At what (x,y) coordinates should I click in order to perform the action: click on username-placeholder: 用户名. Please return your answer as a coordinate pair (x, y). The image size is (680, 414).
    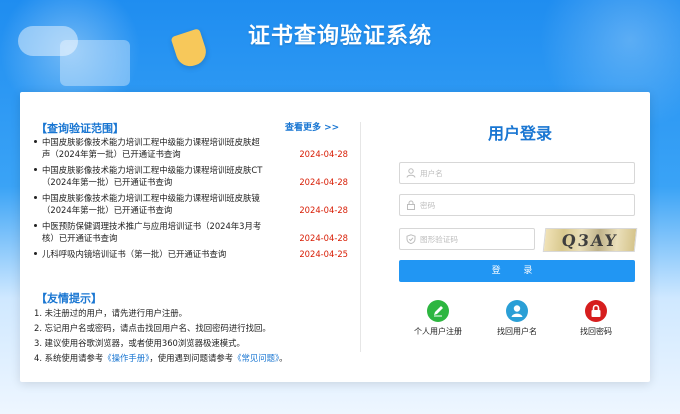
    Looking at the image, I should click on (431, 173).